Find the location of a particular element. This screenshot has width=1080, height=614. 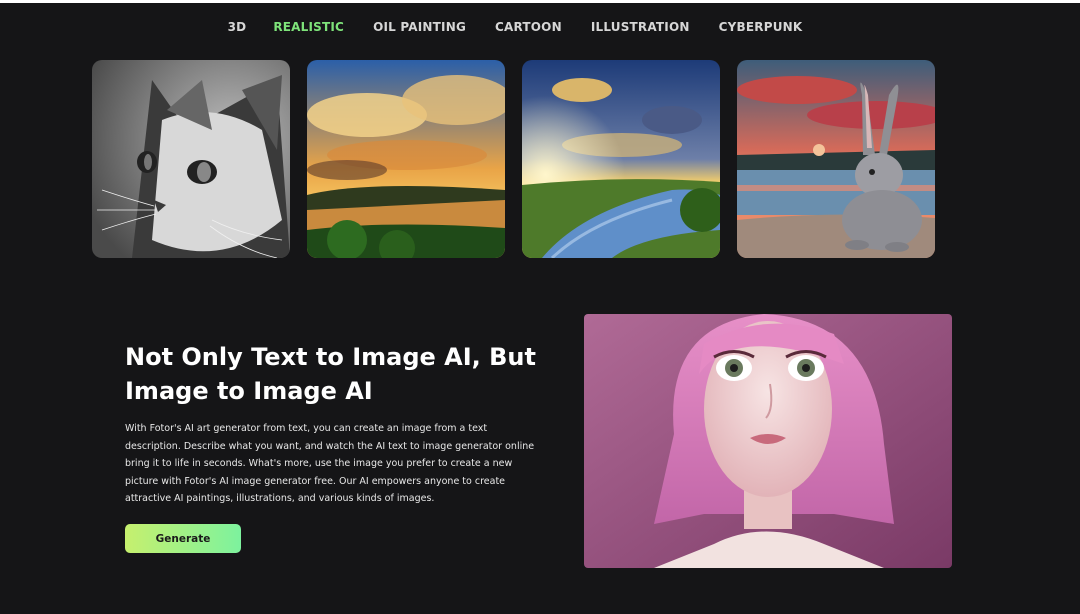

river-sunset-image is located at coordinates (406, 159).